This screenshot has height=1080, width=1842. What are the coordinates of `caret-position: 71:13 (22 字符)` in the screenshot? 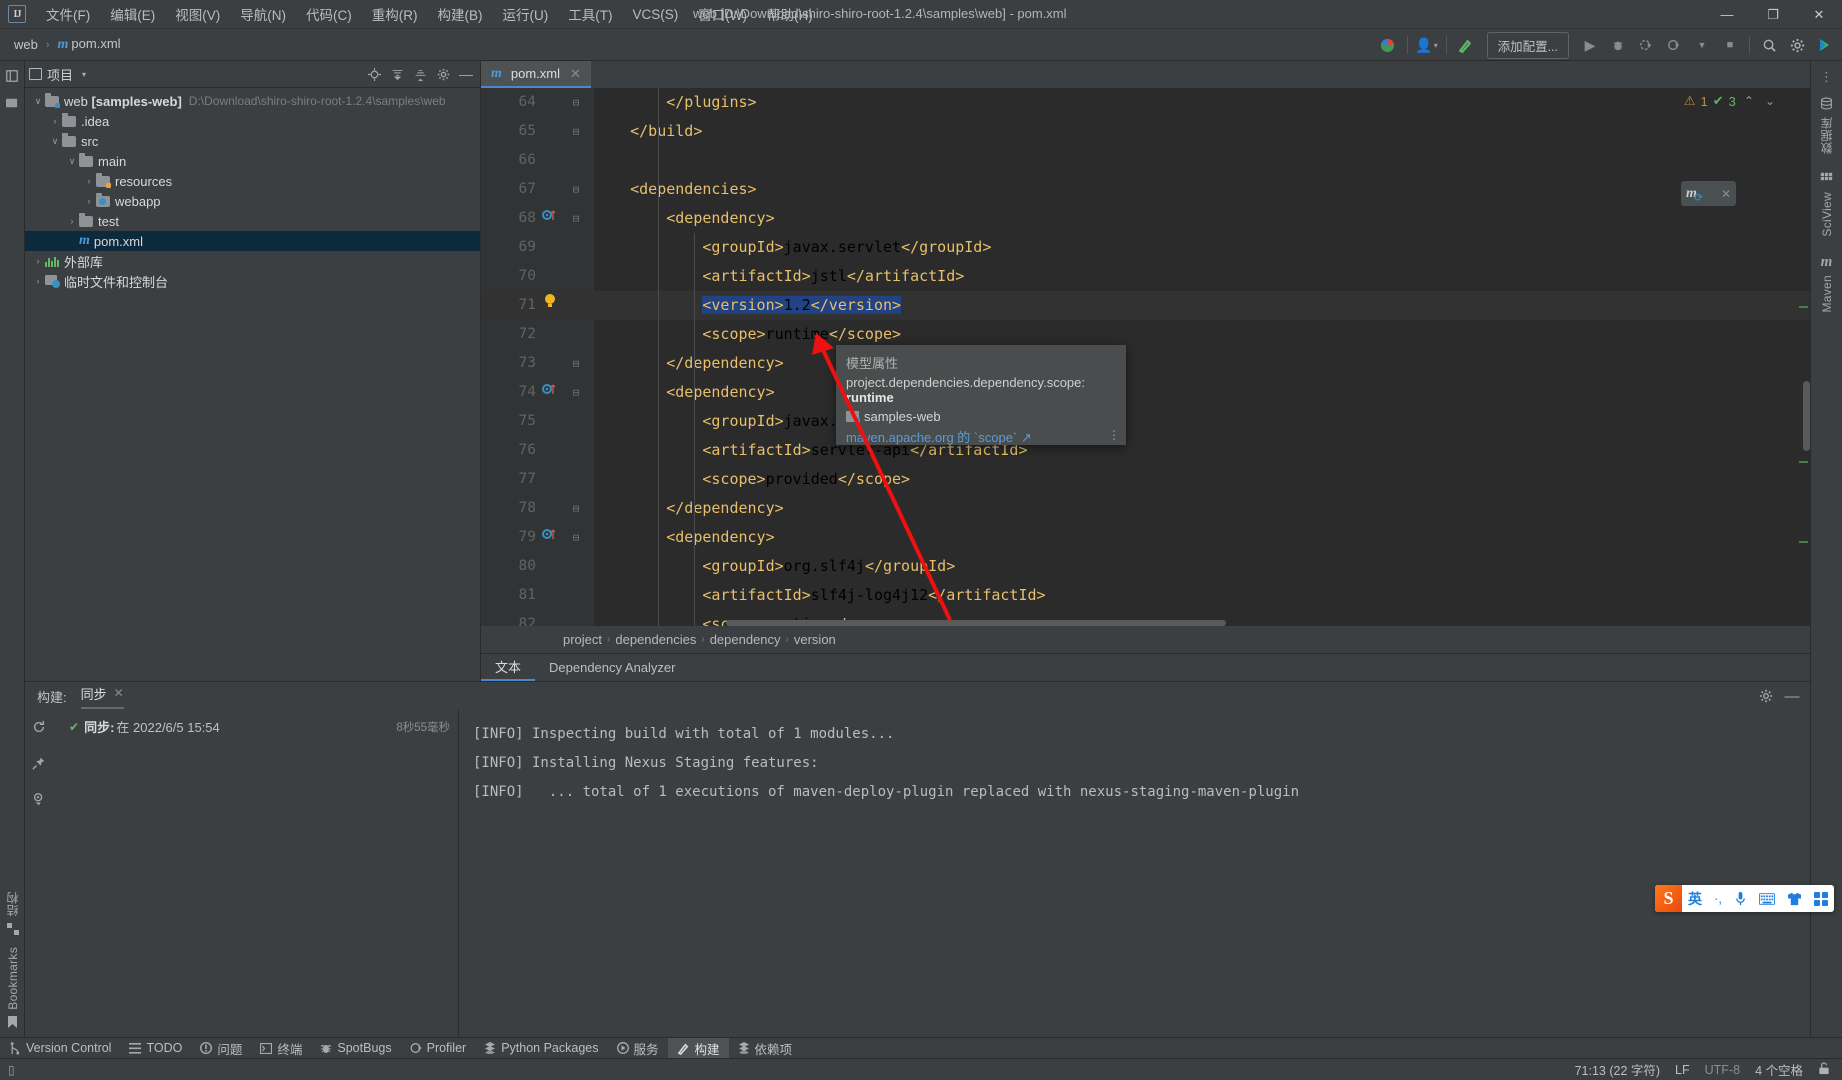 It's located at (1617, 1069).